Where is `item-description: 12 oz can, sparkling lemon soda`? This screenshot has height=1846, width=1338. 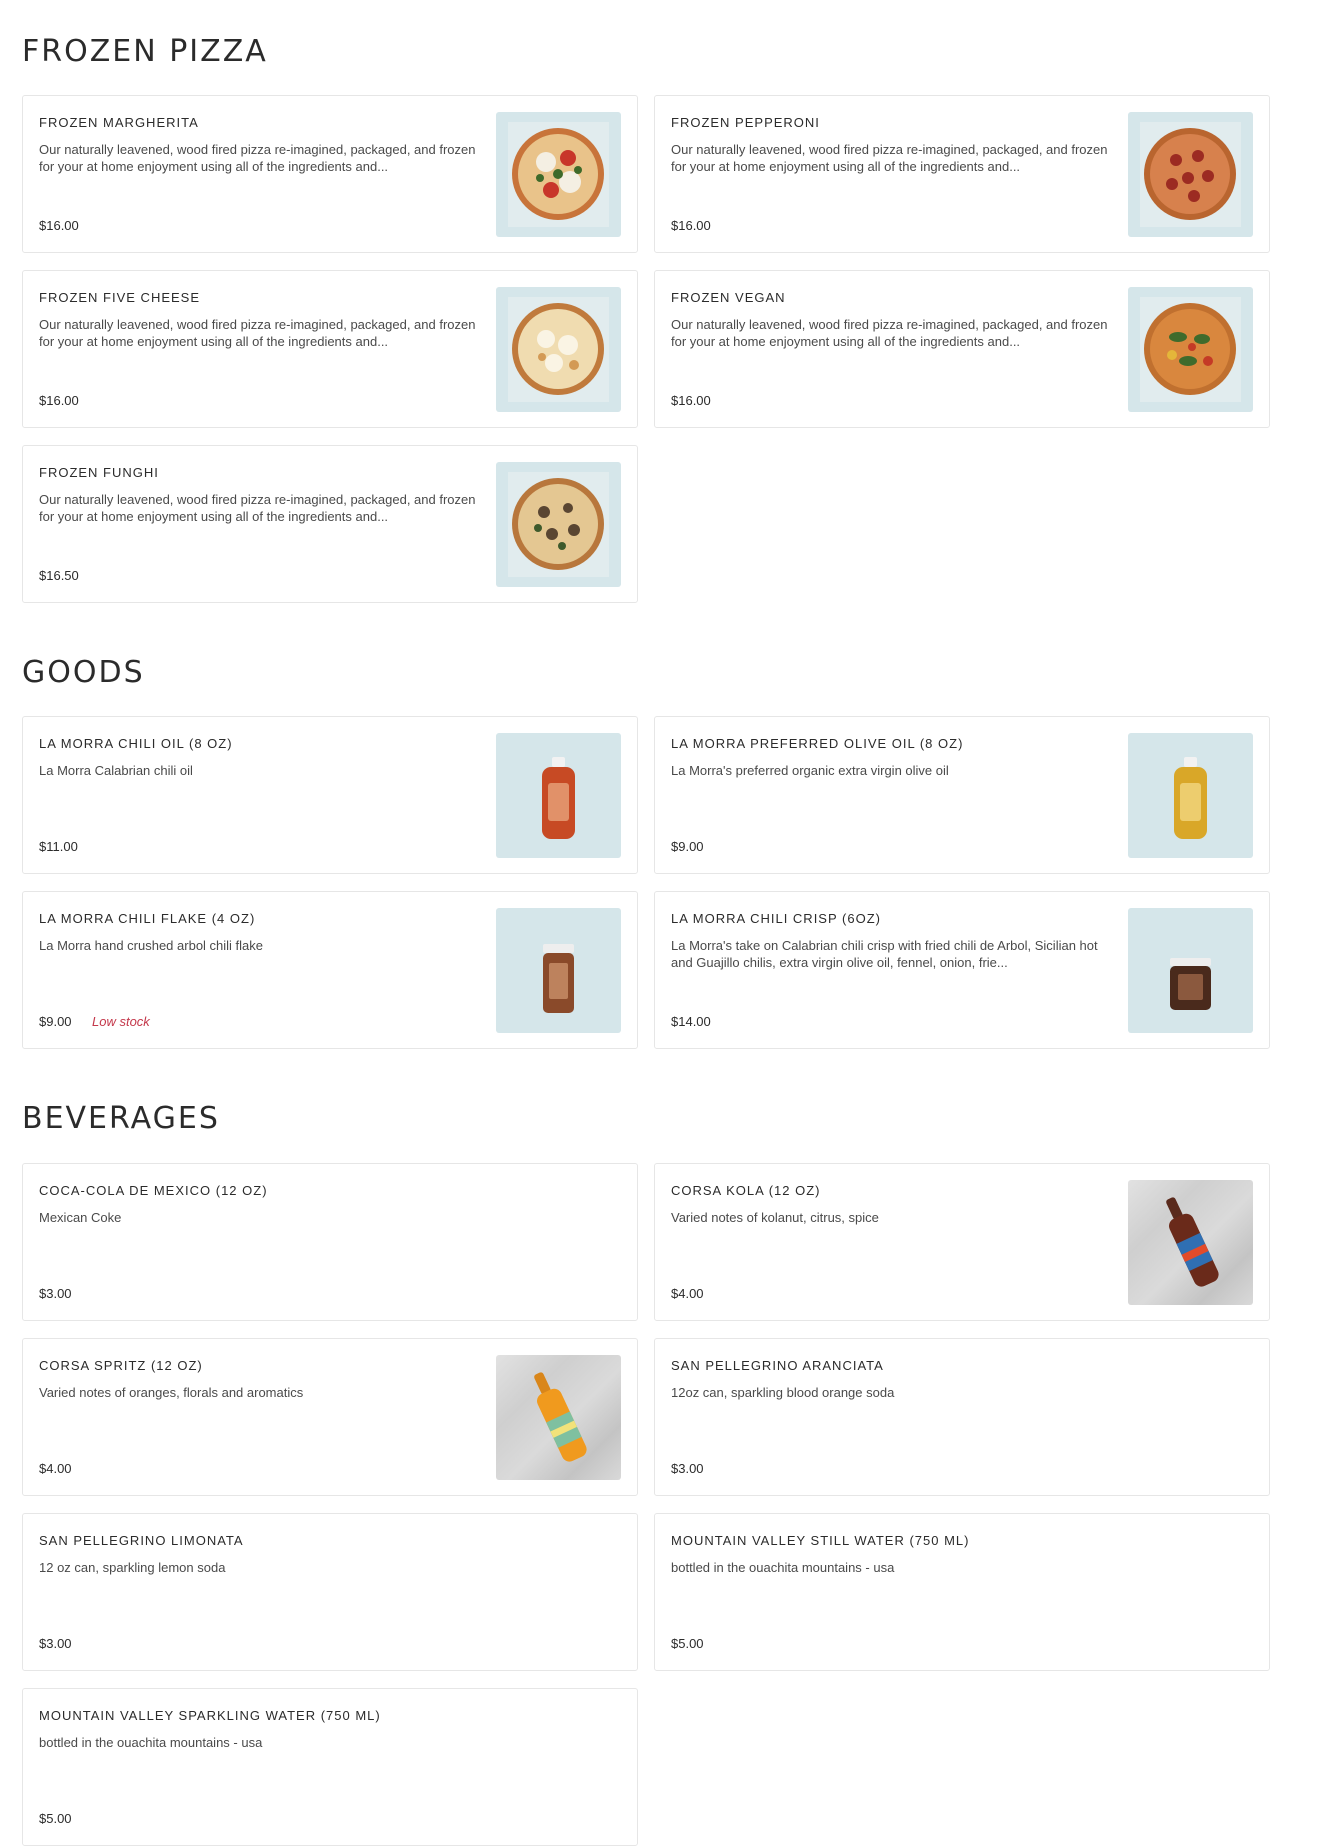
item-description: 12 oz can, sparkling lemon soda is located at coordinates (132, 1567).